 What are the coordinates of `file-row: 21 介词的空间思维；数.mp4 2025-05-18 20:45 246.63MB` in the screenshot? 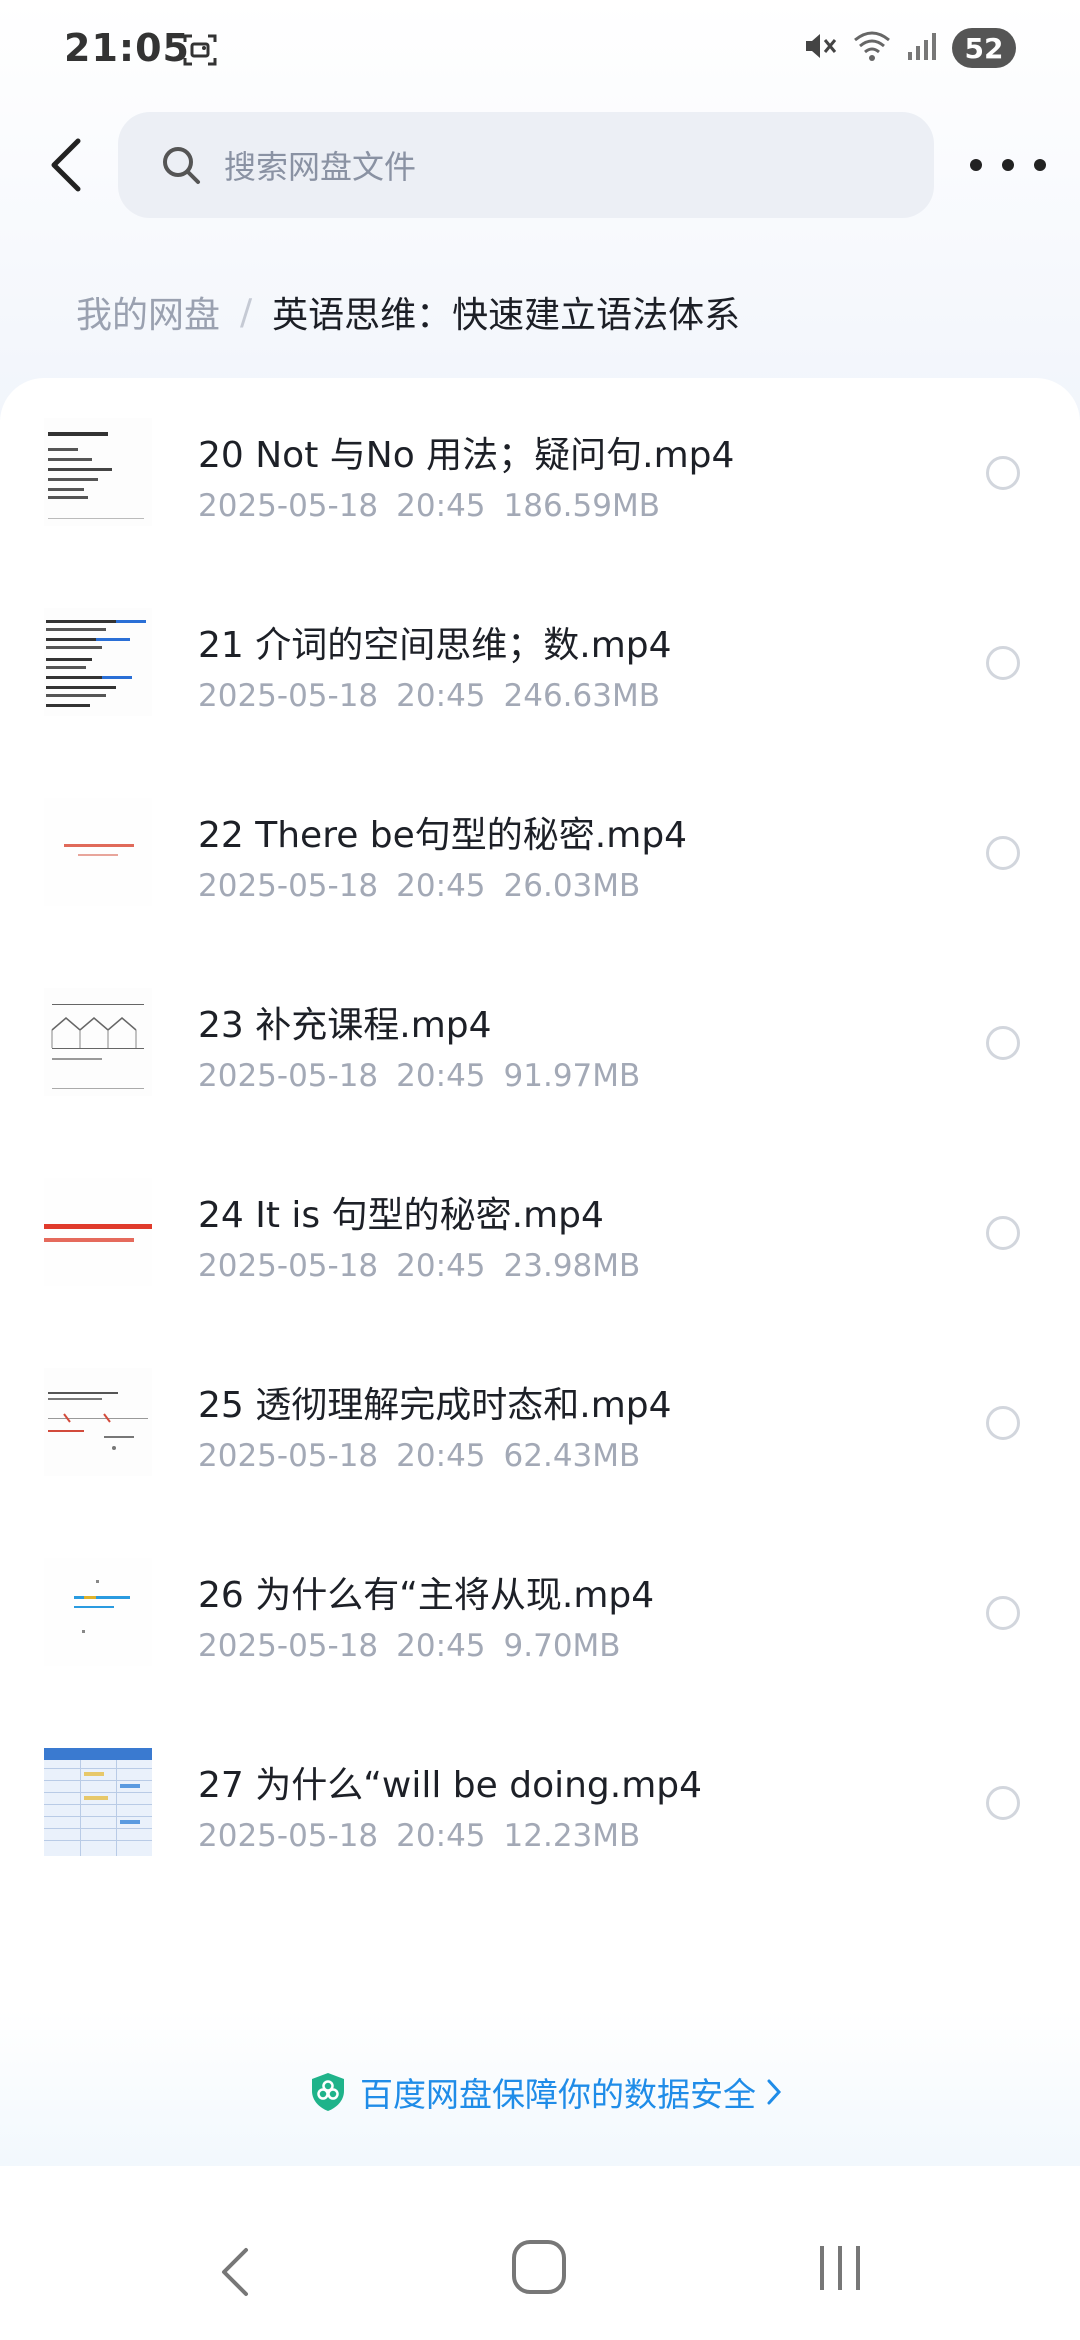 It's located at (540, 663).